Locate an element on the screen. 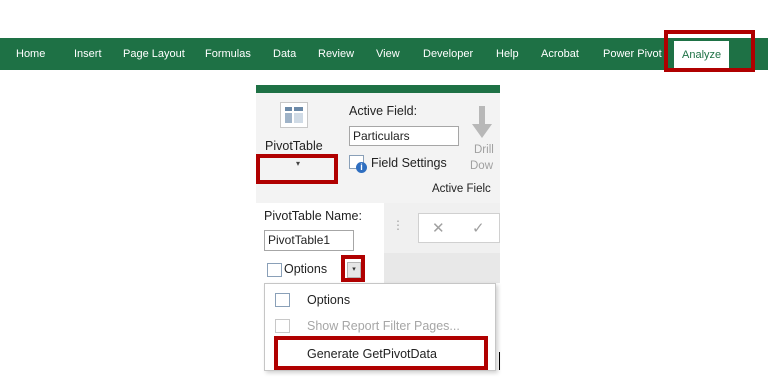 This screenshot has width=768, height=391. worksheet-header-band is located at coordinates (442, 268).